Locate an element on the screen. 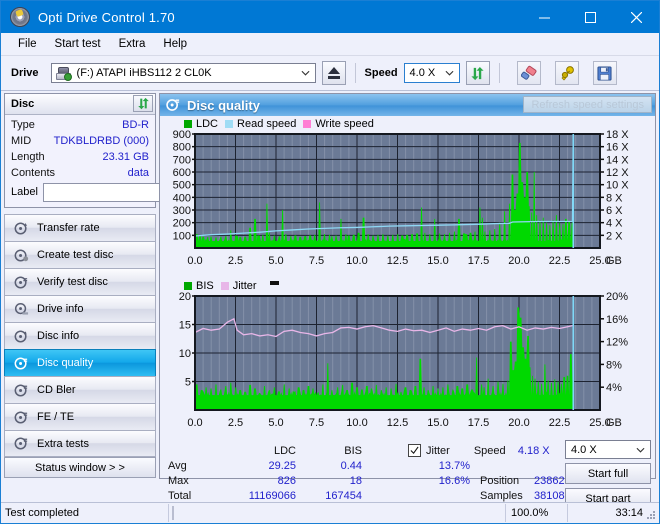  sidebar-item-drive-info: Drive info is located at coordinates (80, 308).